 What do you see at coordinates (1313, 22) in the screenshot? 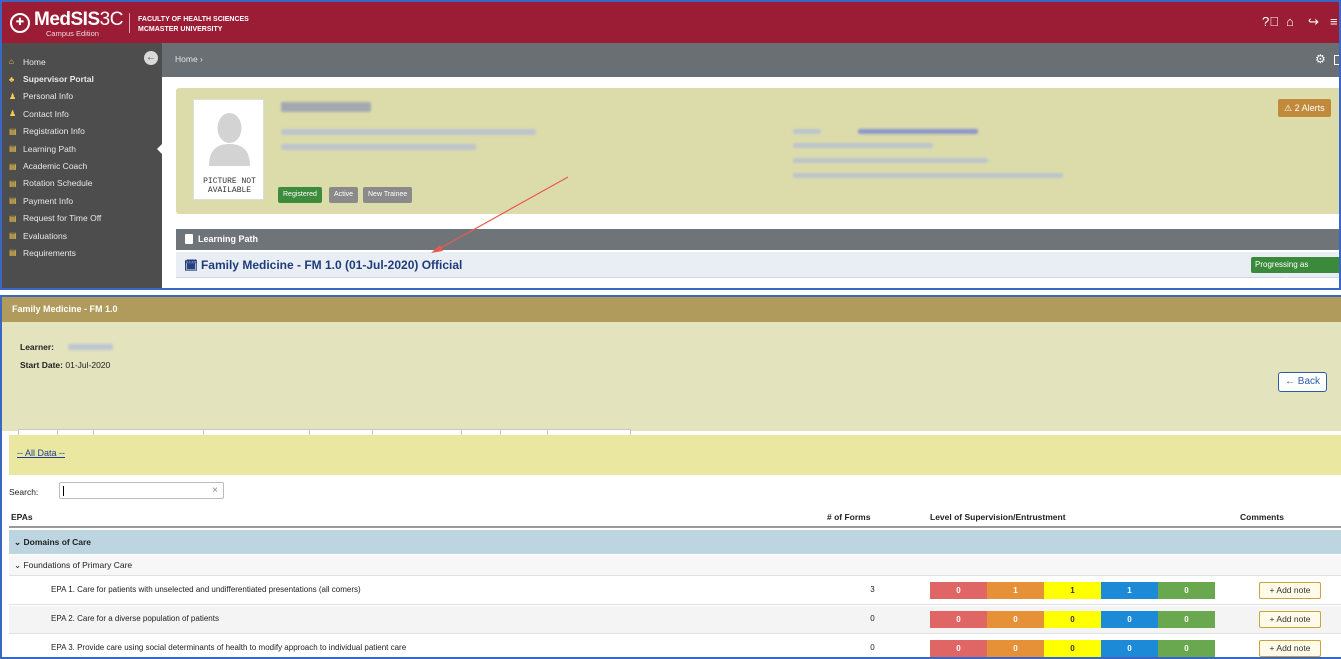
I see `logout-icon: ↪` at bounding box center [1313, 22].